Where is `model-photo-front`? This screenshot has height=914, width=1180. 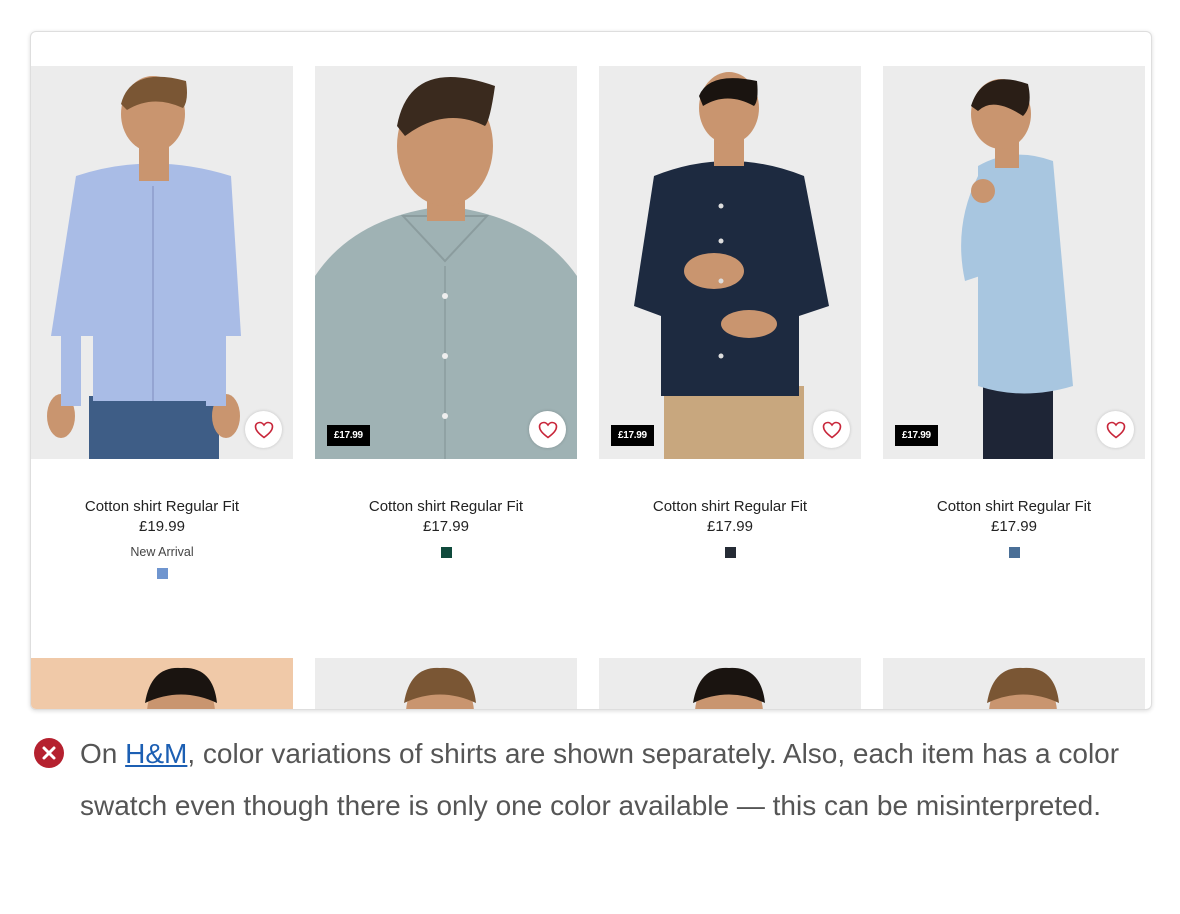 model-photo-front is located at coordinates (162, 262).